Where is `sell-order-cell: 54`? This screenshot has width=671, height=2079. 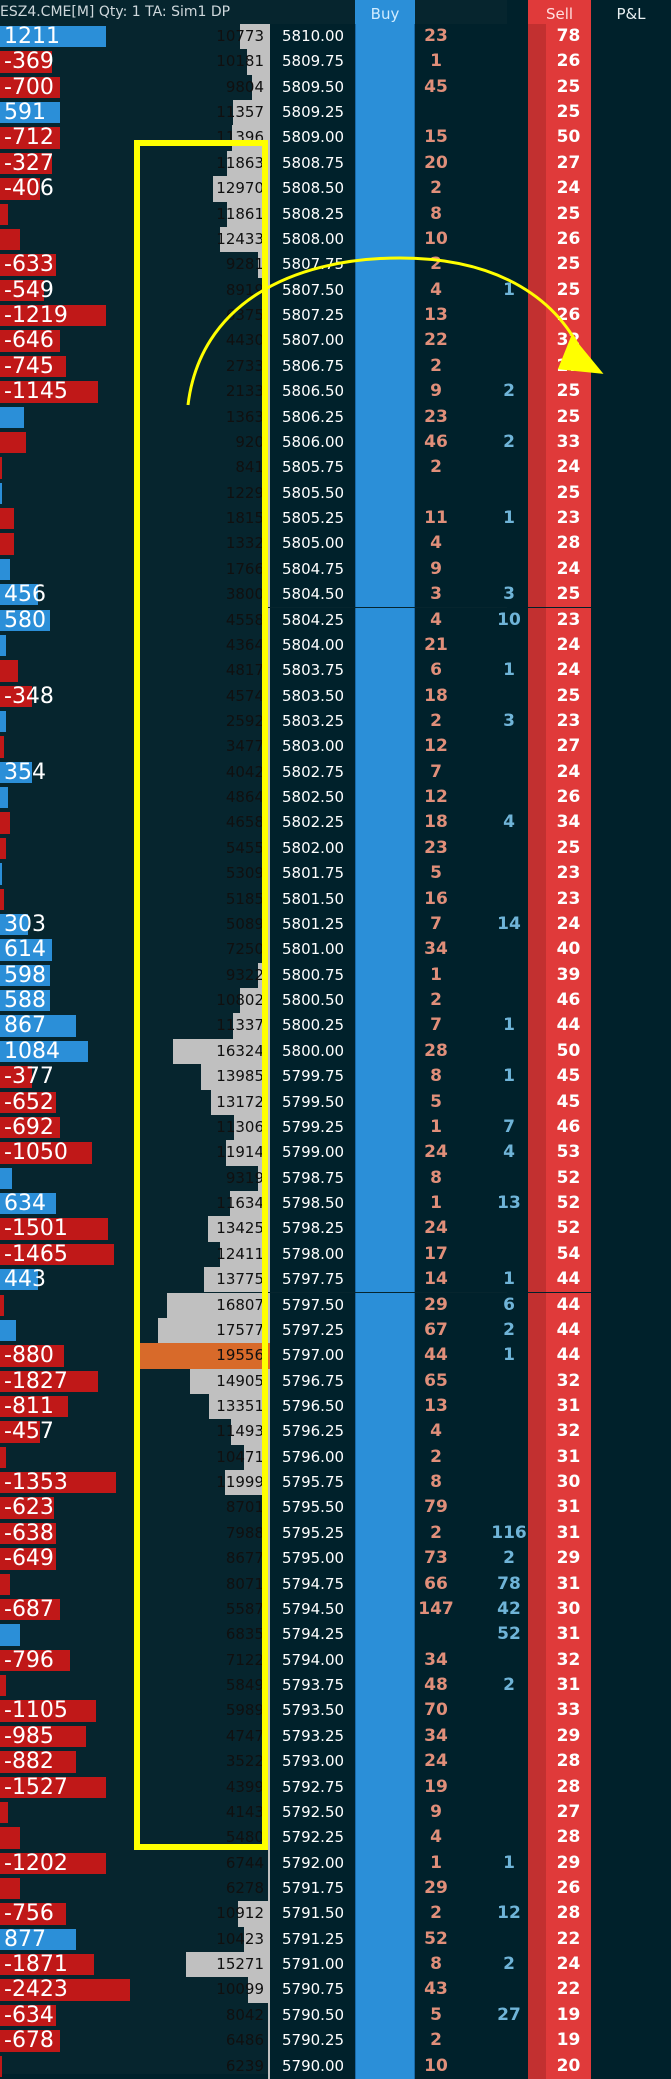
sell-order-cell: 54 is located at coordinates (559, 1254).